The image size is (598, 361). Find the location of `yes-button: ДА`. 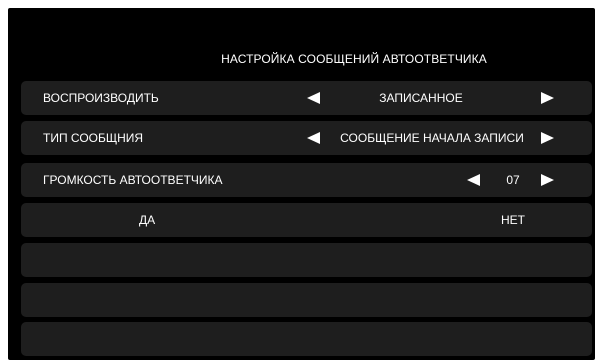

yes-button: ДА is located at coordinates (147, 220).